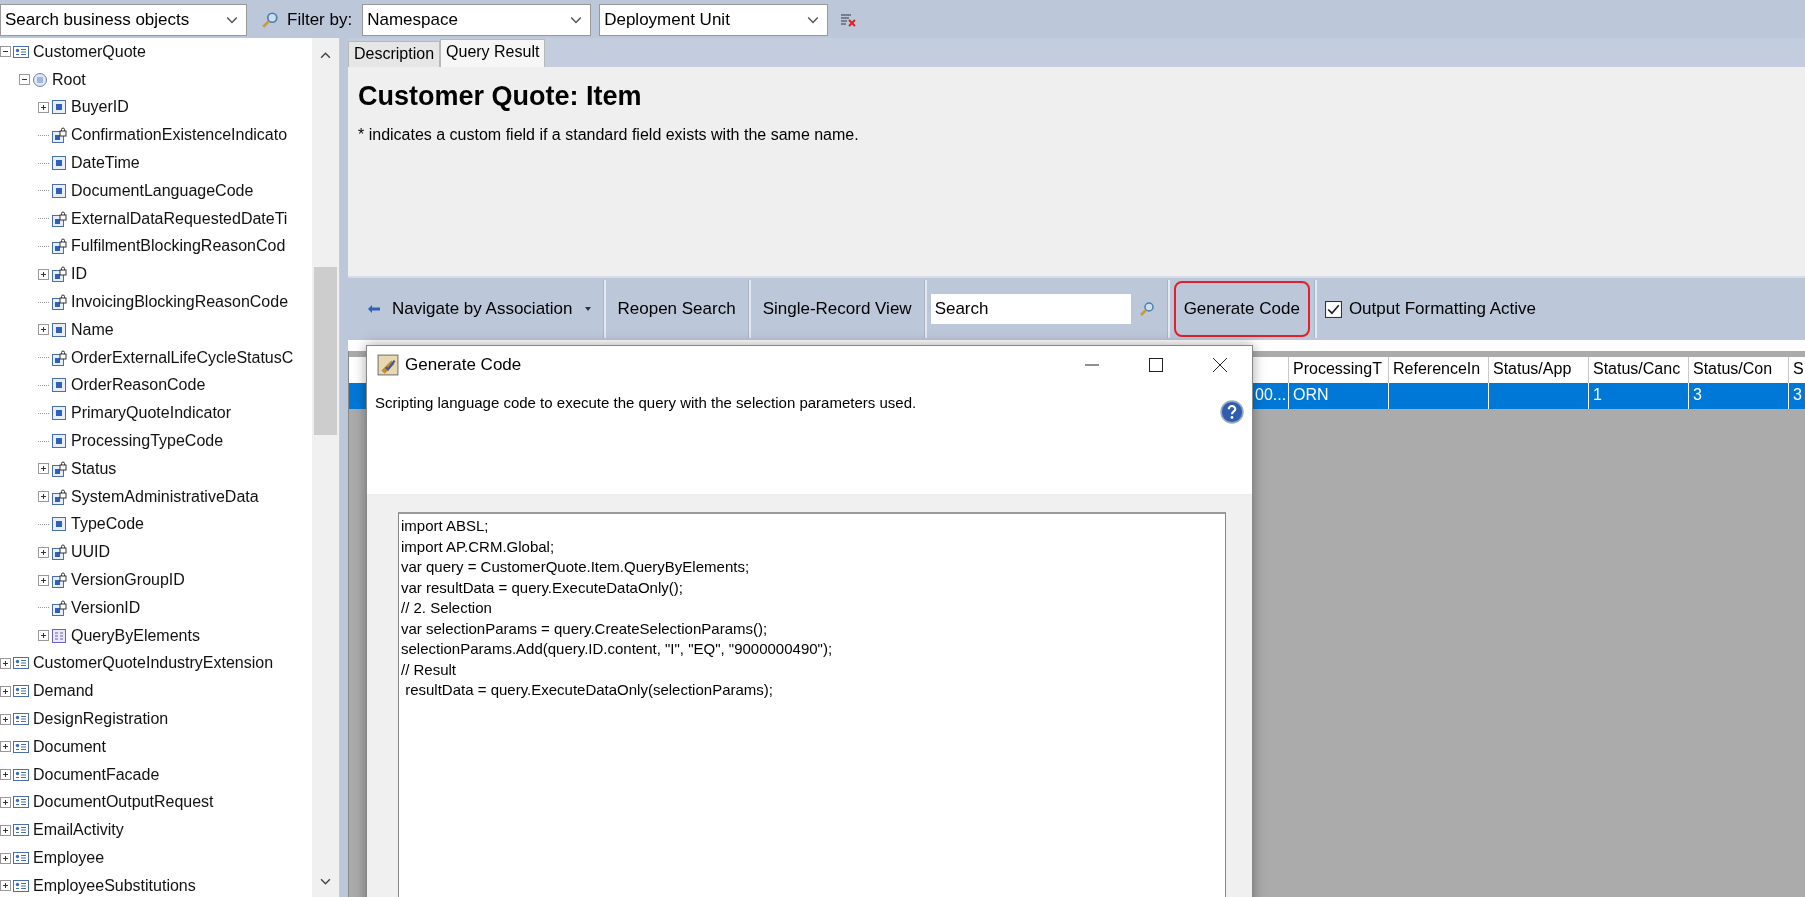 This screenshot has height=897, width=1805. What do you see at coordinates (325, 351) in the screenshot?
I see `scrollbar-thumb` at bounding box center [325, 351].